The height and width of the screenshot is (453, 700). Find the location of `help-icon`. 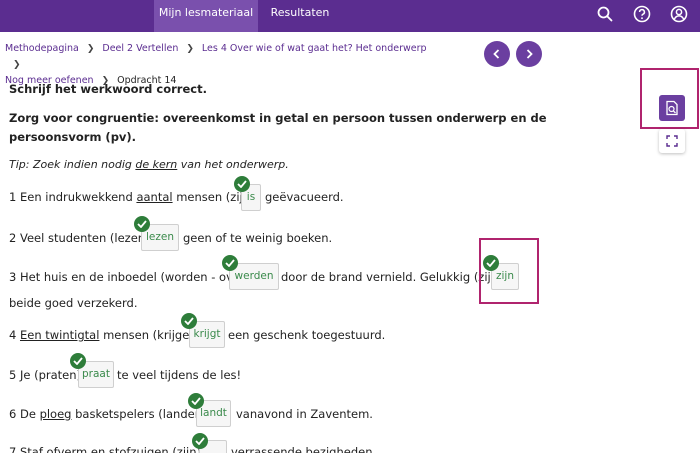

help-icon is located at coordinates (642, 14).